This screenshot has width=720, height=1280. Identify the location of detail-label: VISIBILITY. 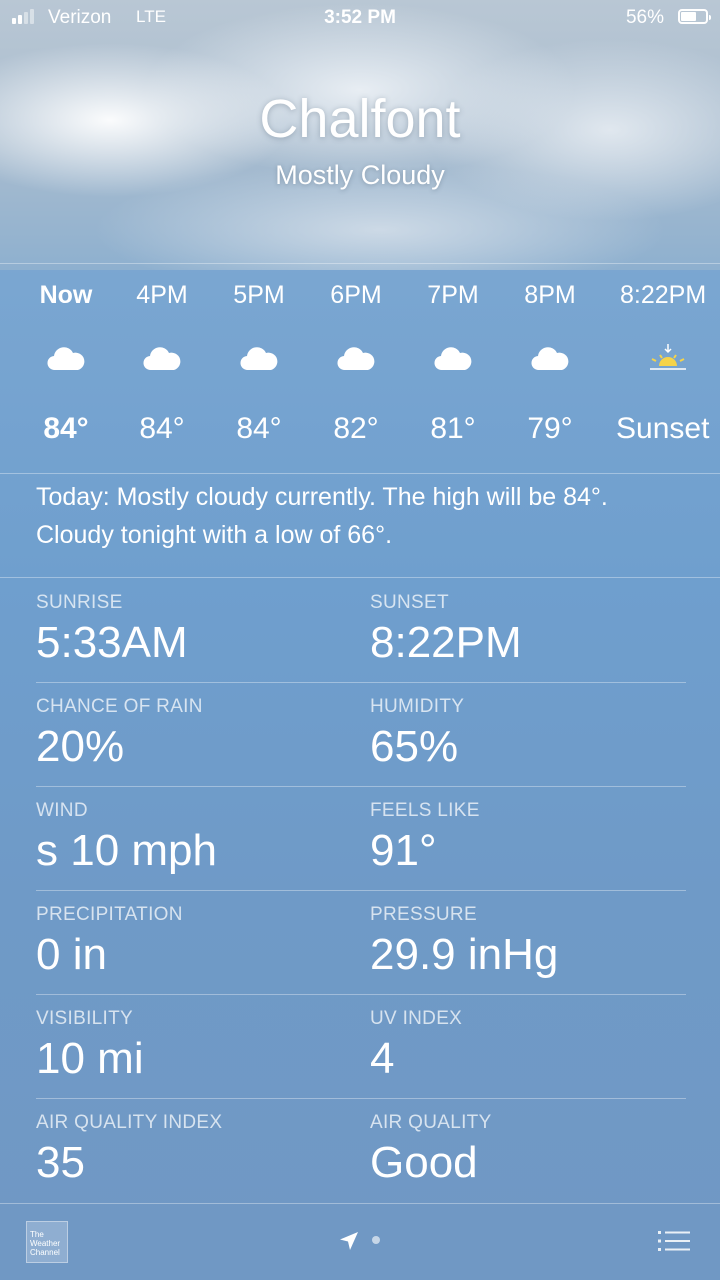
(84, 1018).